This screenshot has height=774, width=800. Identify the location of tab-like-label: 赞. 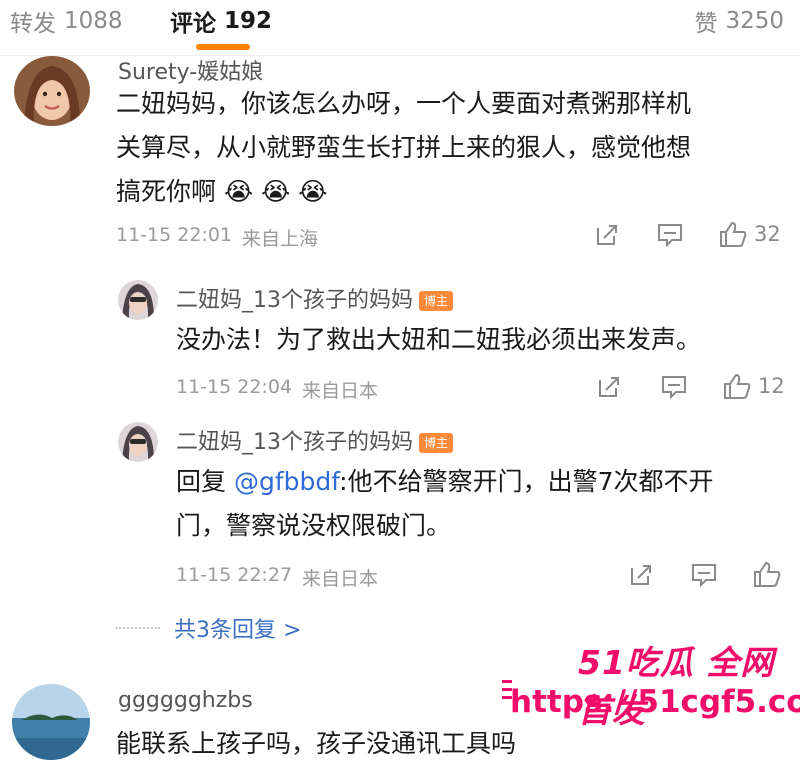
(706, 24).